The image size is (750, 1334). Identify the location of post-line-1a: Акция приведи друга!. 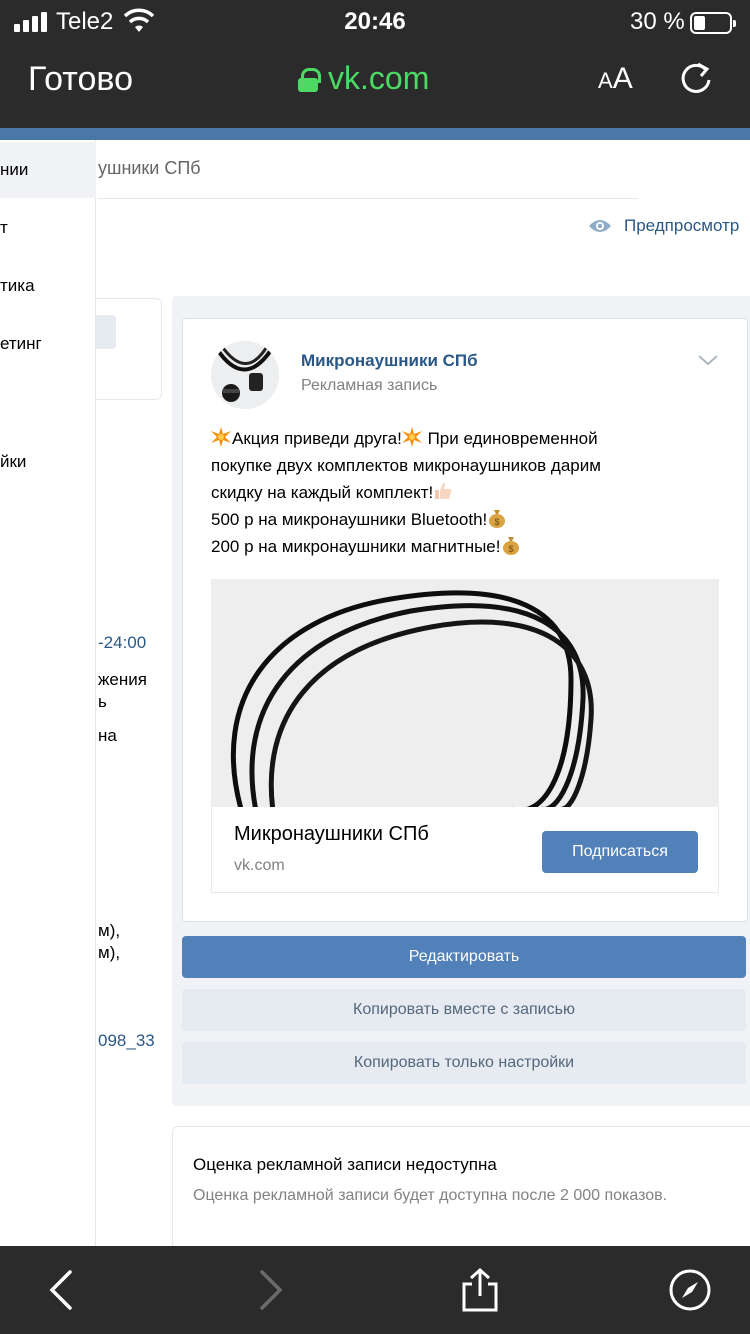
(317, 438).